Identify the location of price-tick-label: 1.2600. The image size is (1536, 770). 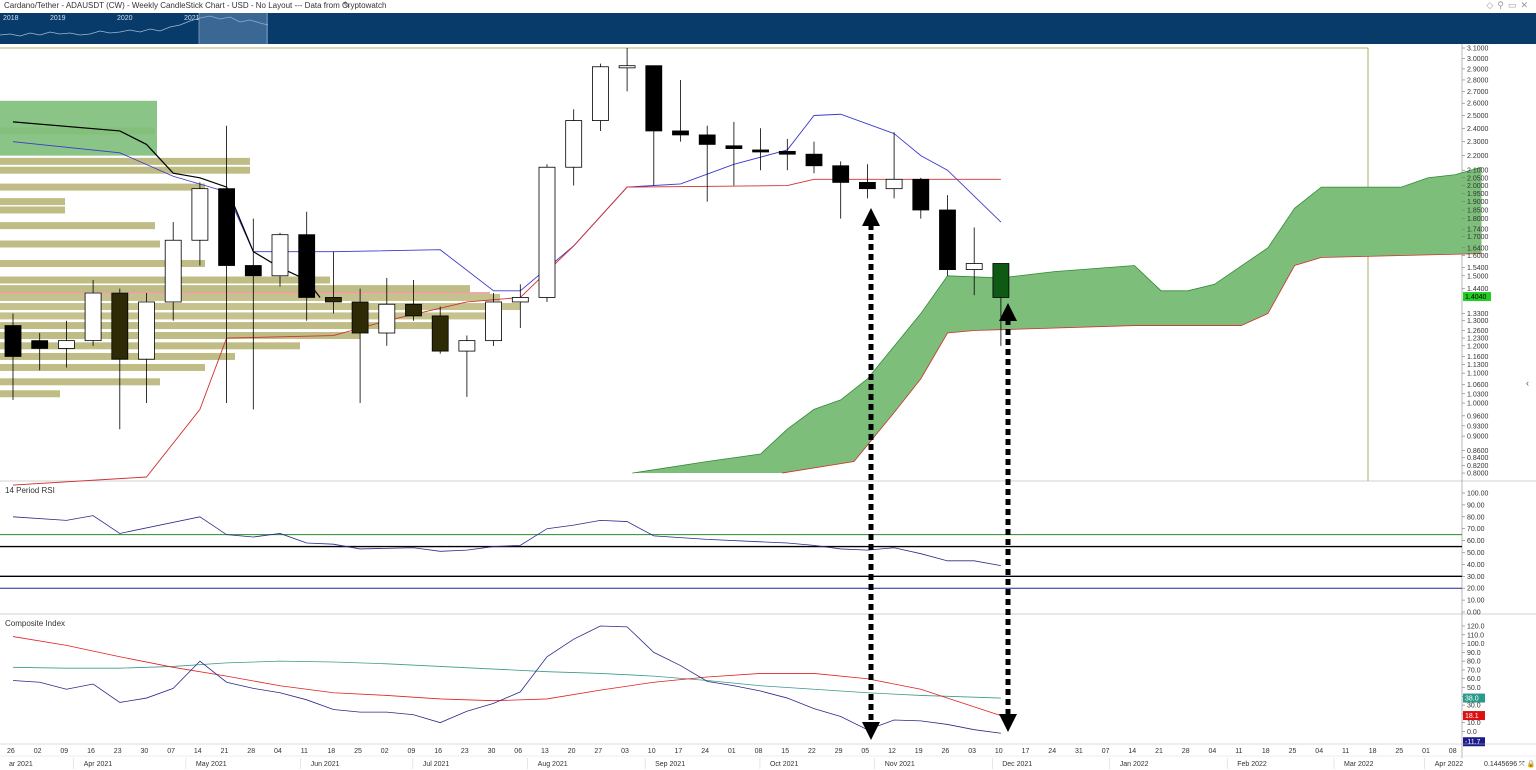
(1478, 331).